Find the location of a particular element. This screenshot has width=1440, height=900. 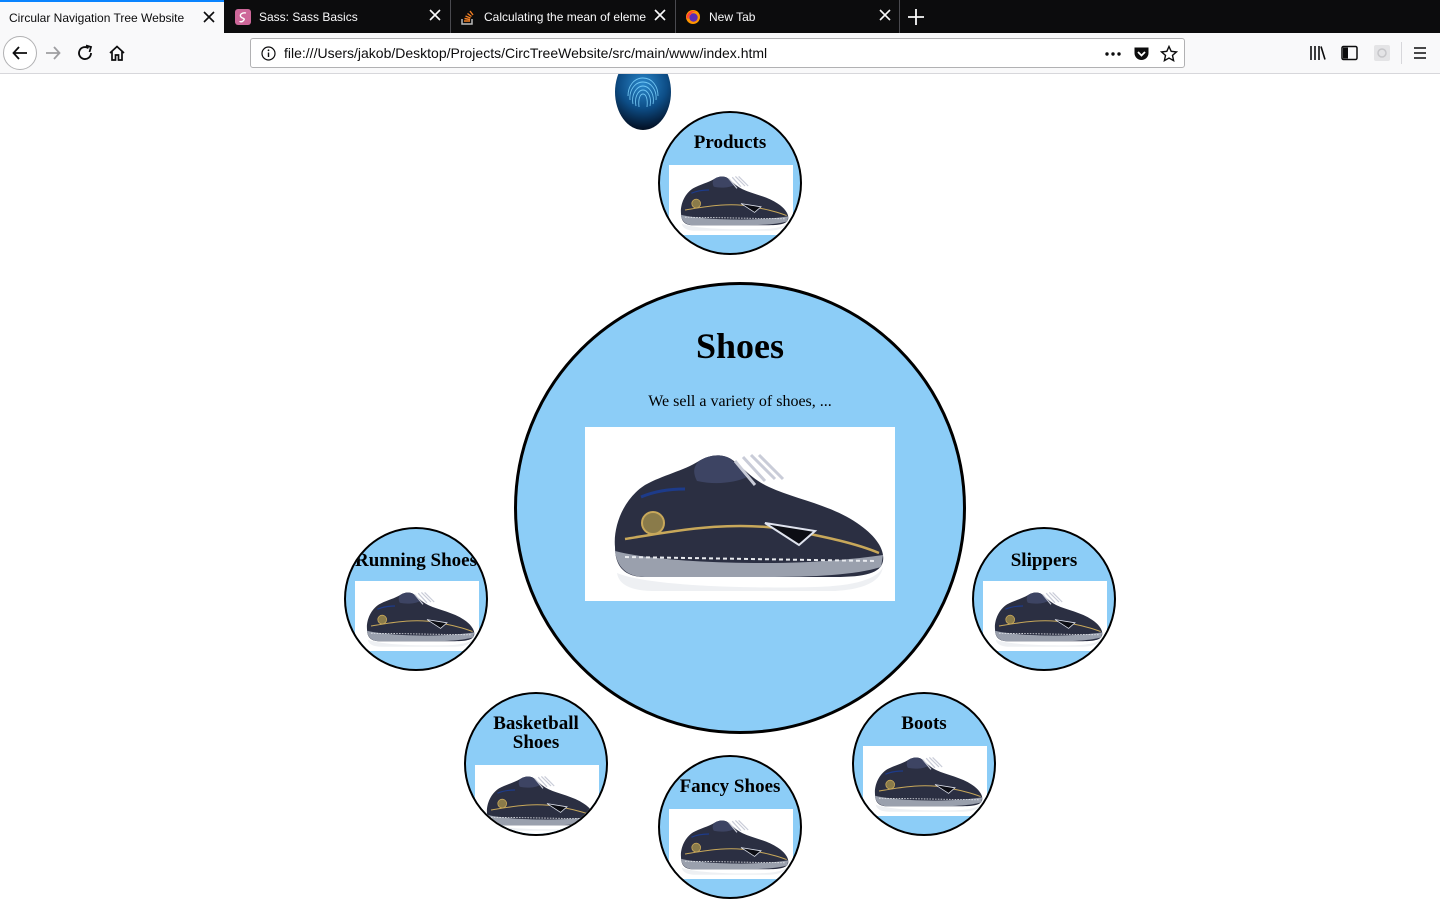

node-title: Products is located at coordinates (730, 142).